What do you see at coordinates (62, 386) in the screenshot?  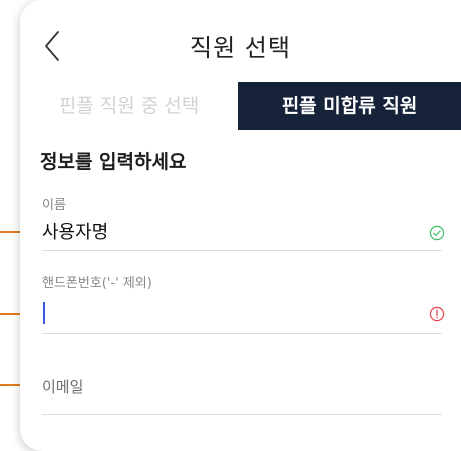 I see `email-input: 이메일` at bounding box center [62, 386].